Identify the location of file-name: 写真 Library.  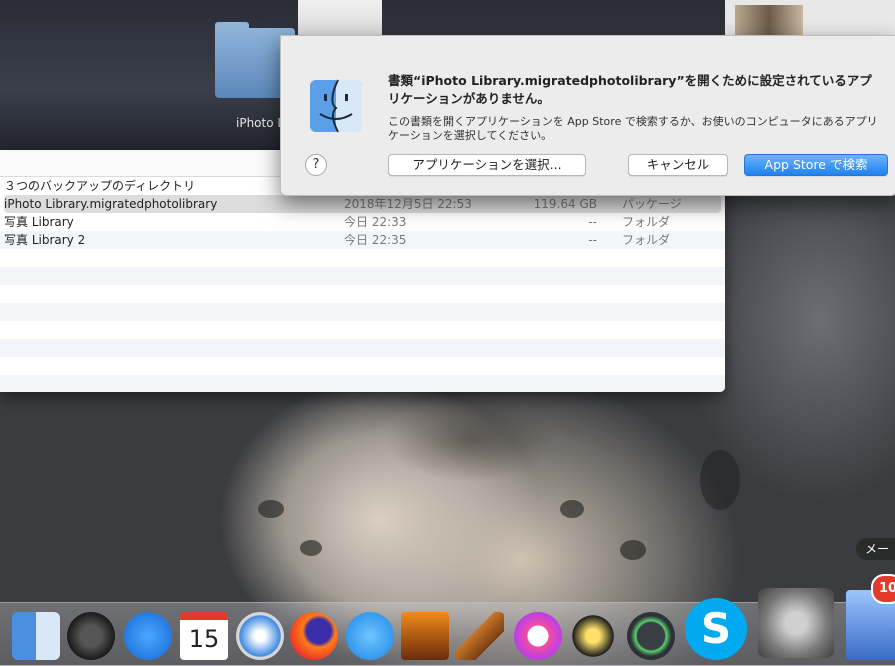
(39, 222).